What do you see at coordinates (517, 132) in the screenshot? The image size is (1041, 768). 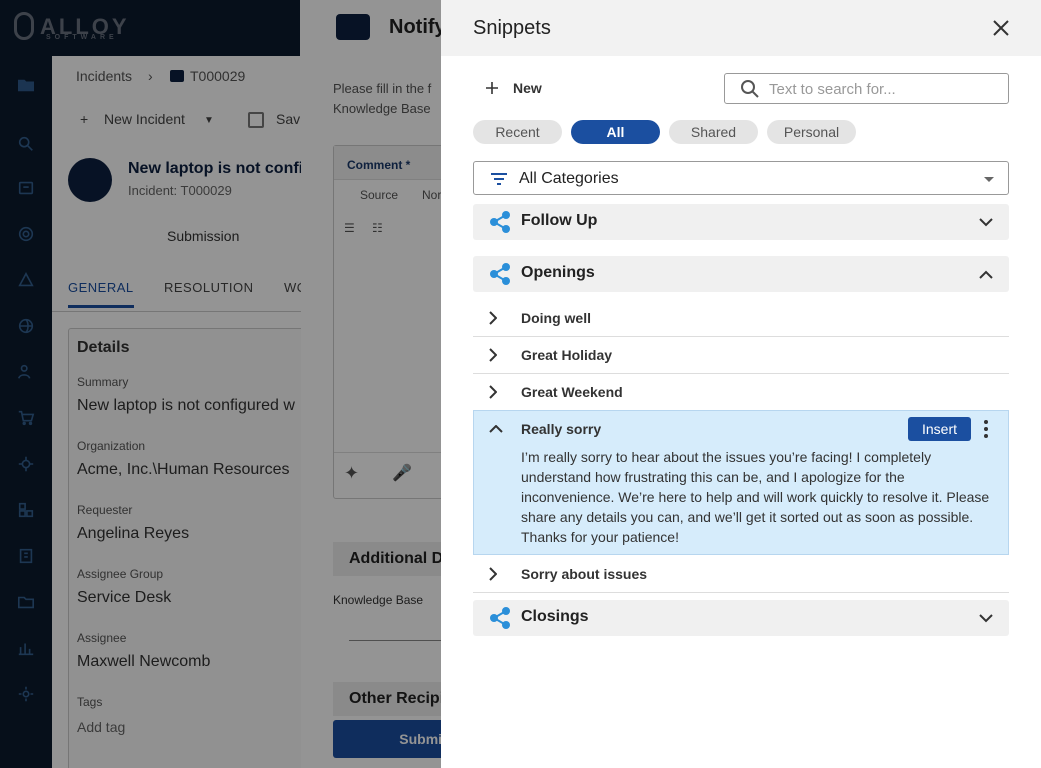 I see `filter-recent: Recent` at bounding box center [517, 132].